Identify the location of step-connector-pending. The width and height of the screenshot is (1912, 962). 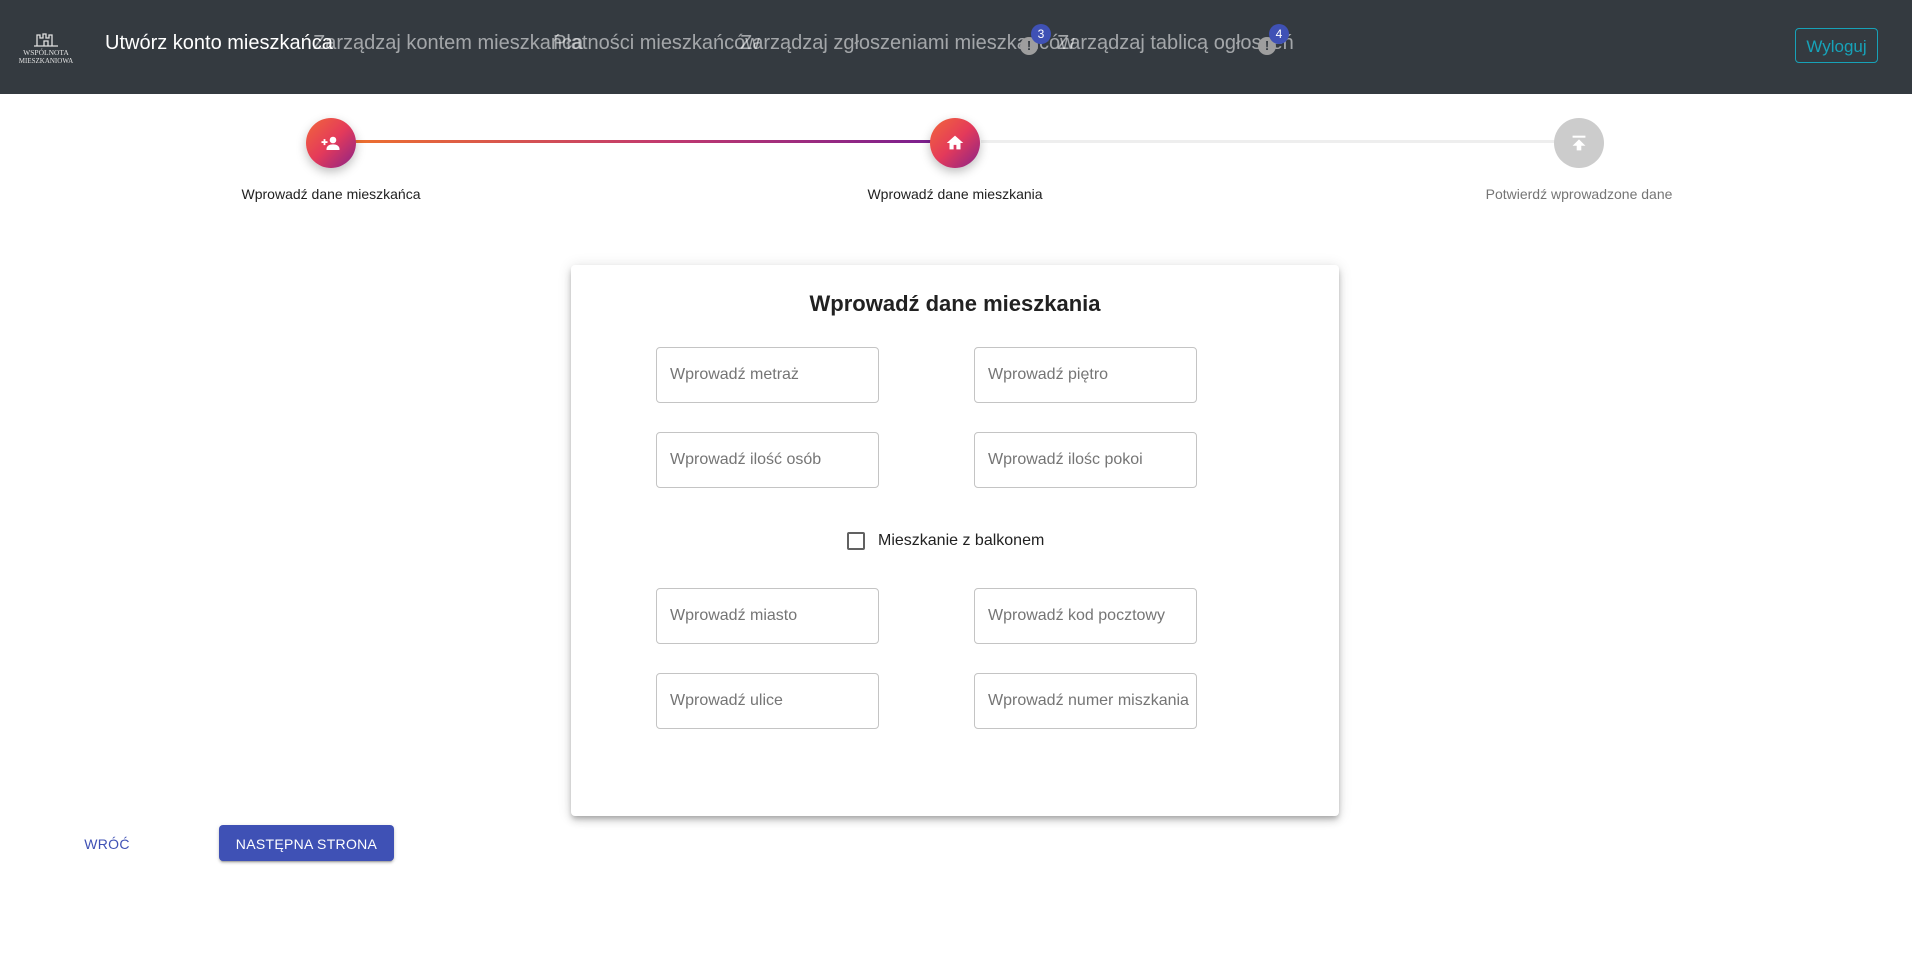
(1268, 141).